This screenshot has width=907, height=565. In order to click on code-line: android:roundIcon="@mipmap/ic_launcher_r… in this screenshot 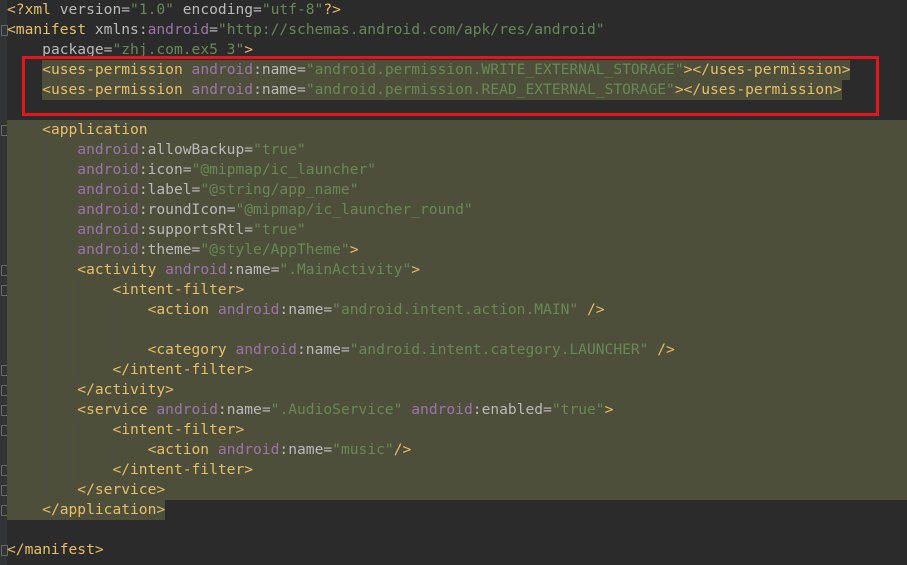, I will do `click(239, 210)`.